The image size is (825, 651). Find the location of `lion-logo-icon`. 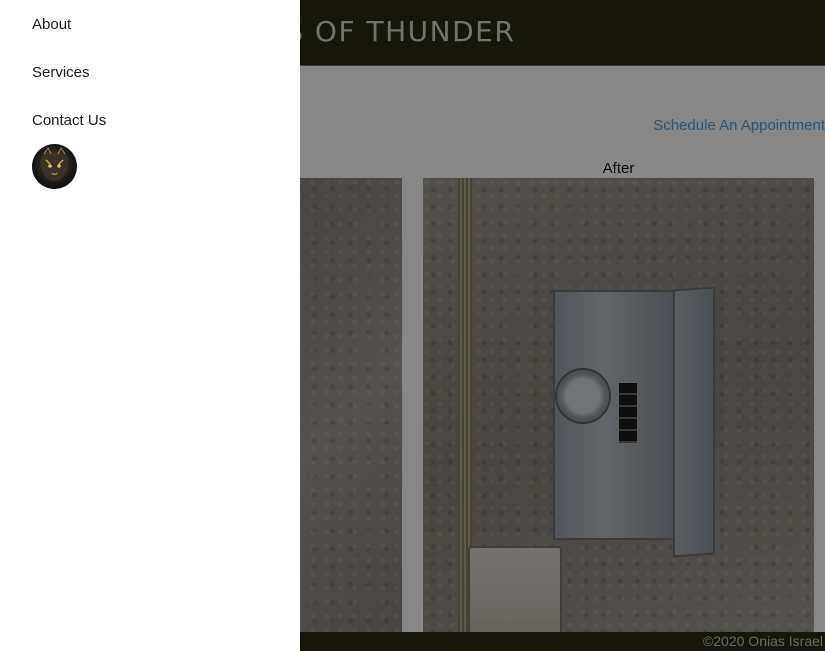

lion-logo-icon is located at coordinates (54, 166).